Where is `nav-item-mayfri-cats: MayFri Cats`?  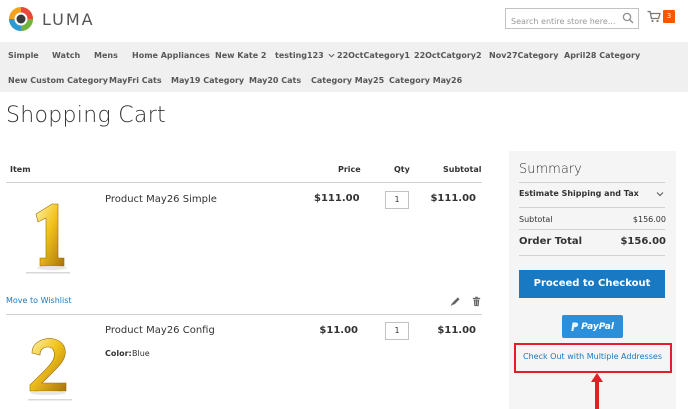 nav-item-mayfri-cats: MayFri Cats is located at coordinates (135, 80).